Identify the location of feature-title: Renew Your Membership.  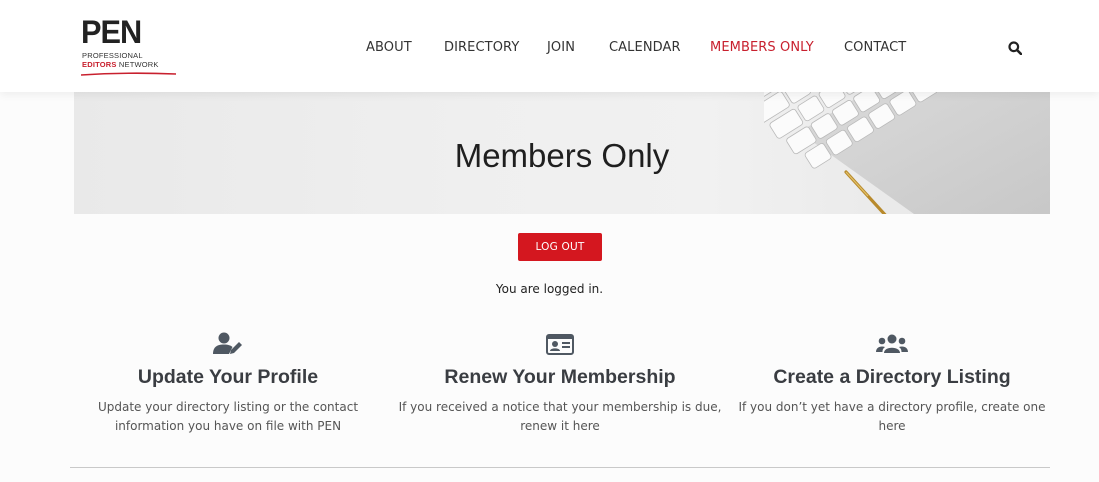
(560, 377).